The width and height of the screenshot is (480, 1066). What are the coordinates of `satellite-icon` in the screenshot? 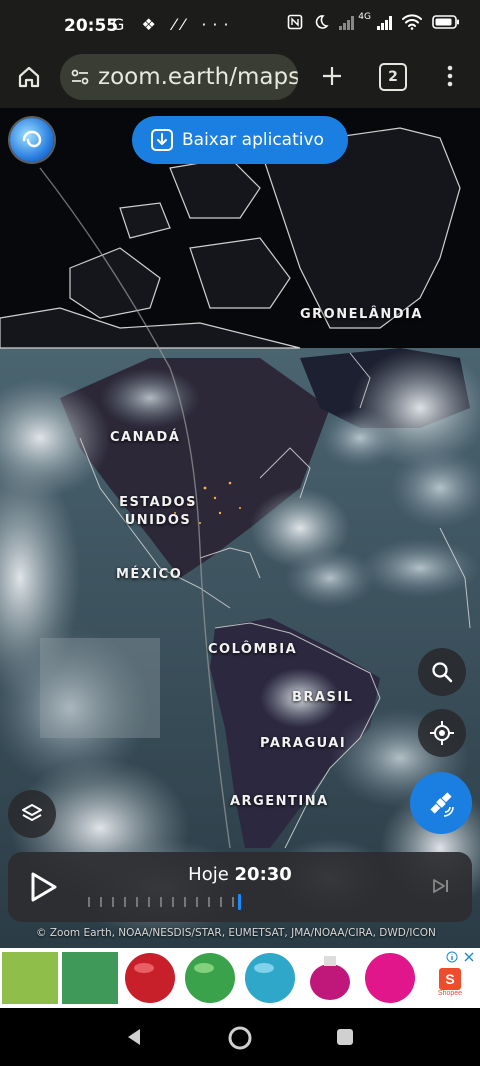 It's located at (442, 804).